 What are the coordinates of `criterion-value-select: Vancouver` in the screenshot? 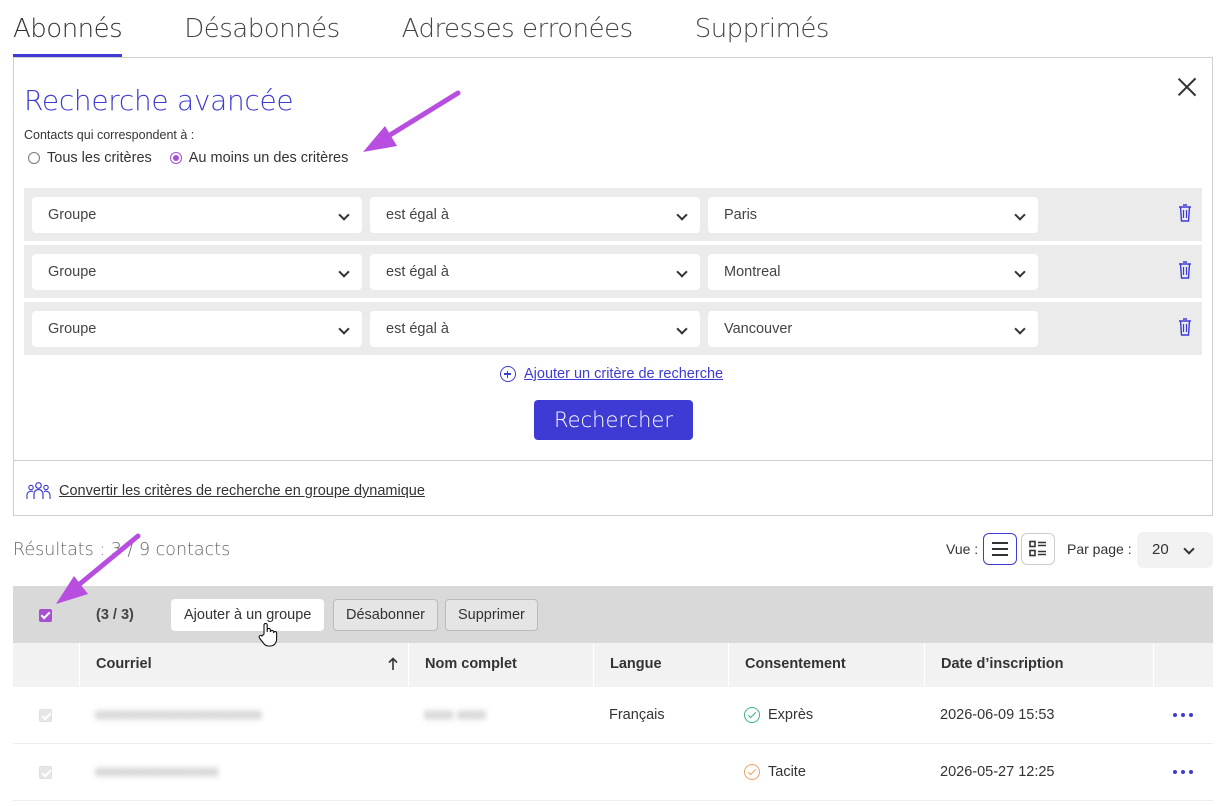 It's located at (873, 329).